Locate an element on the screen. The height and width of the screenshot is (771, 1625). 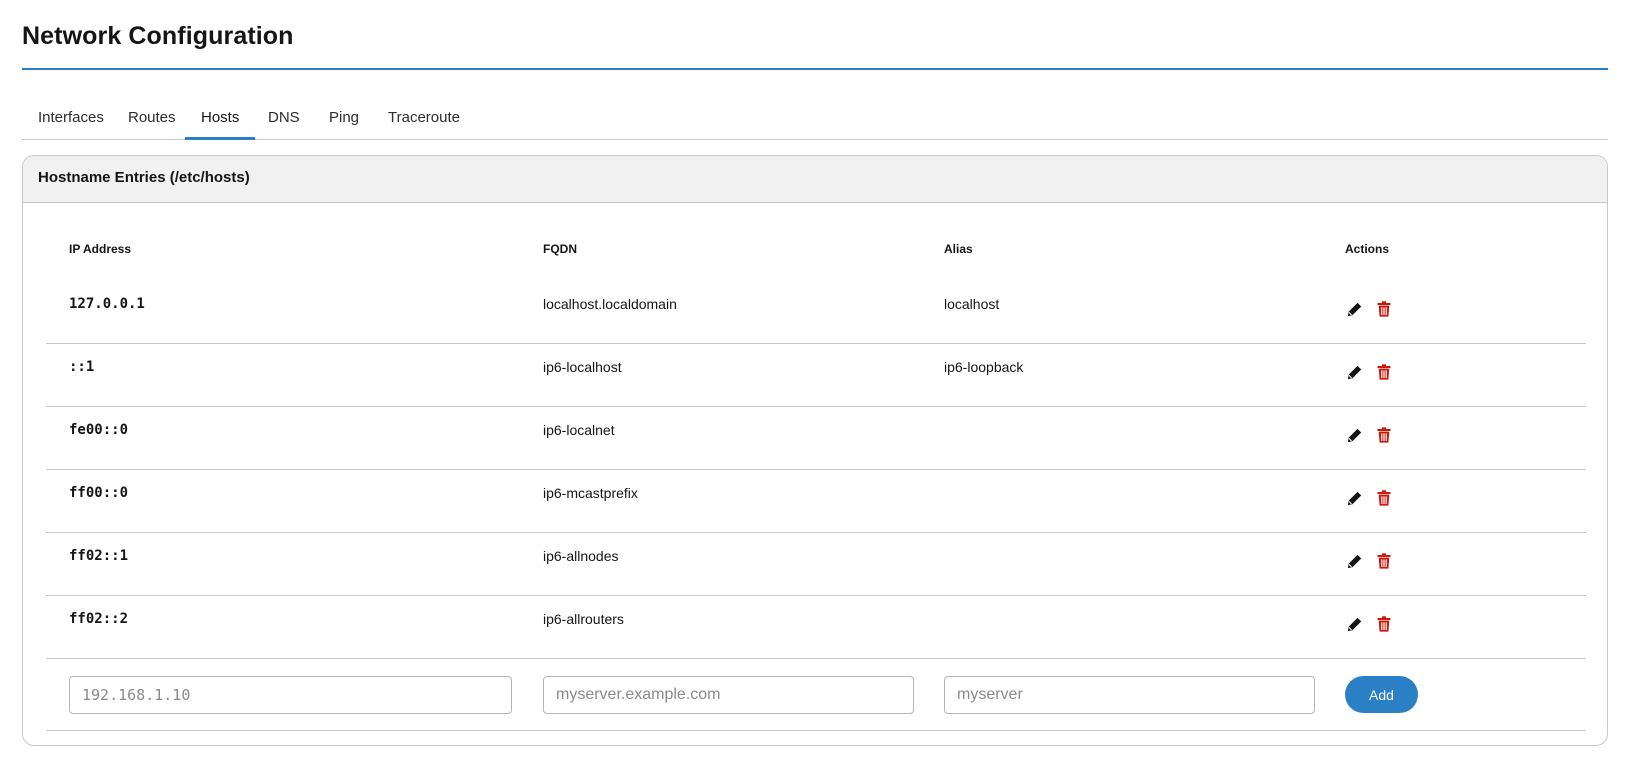
tab-hosts: Hosts is located at coordinates (220, 123).